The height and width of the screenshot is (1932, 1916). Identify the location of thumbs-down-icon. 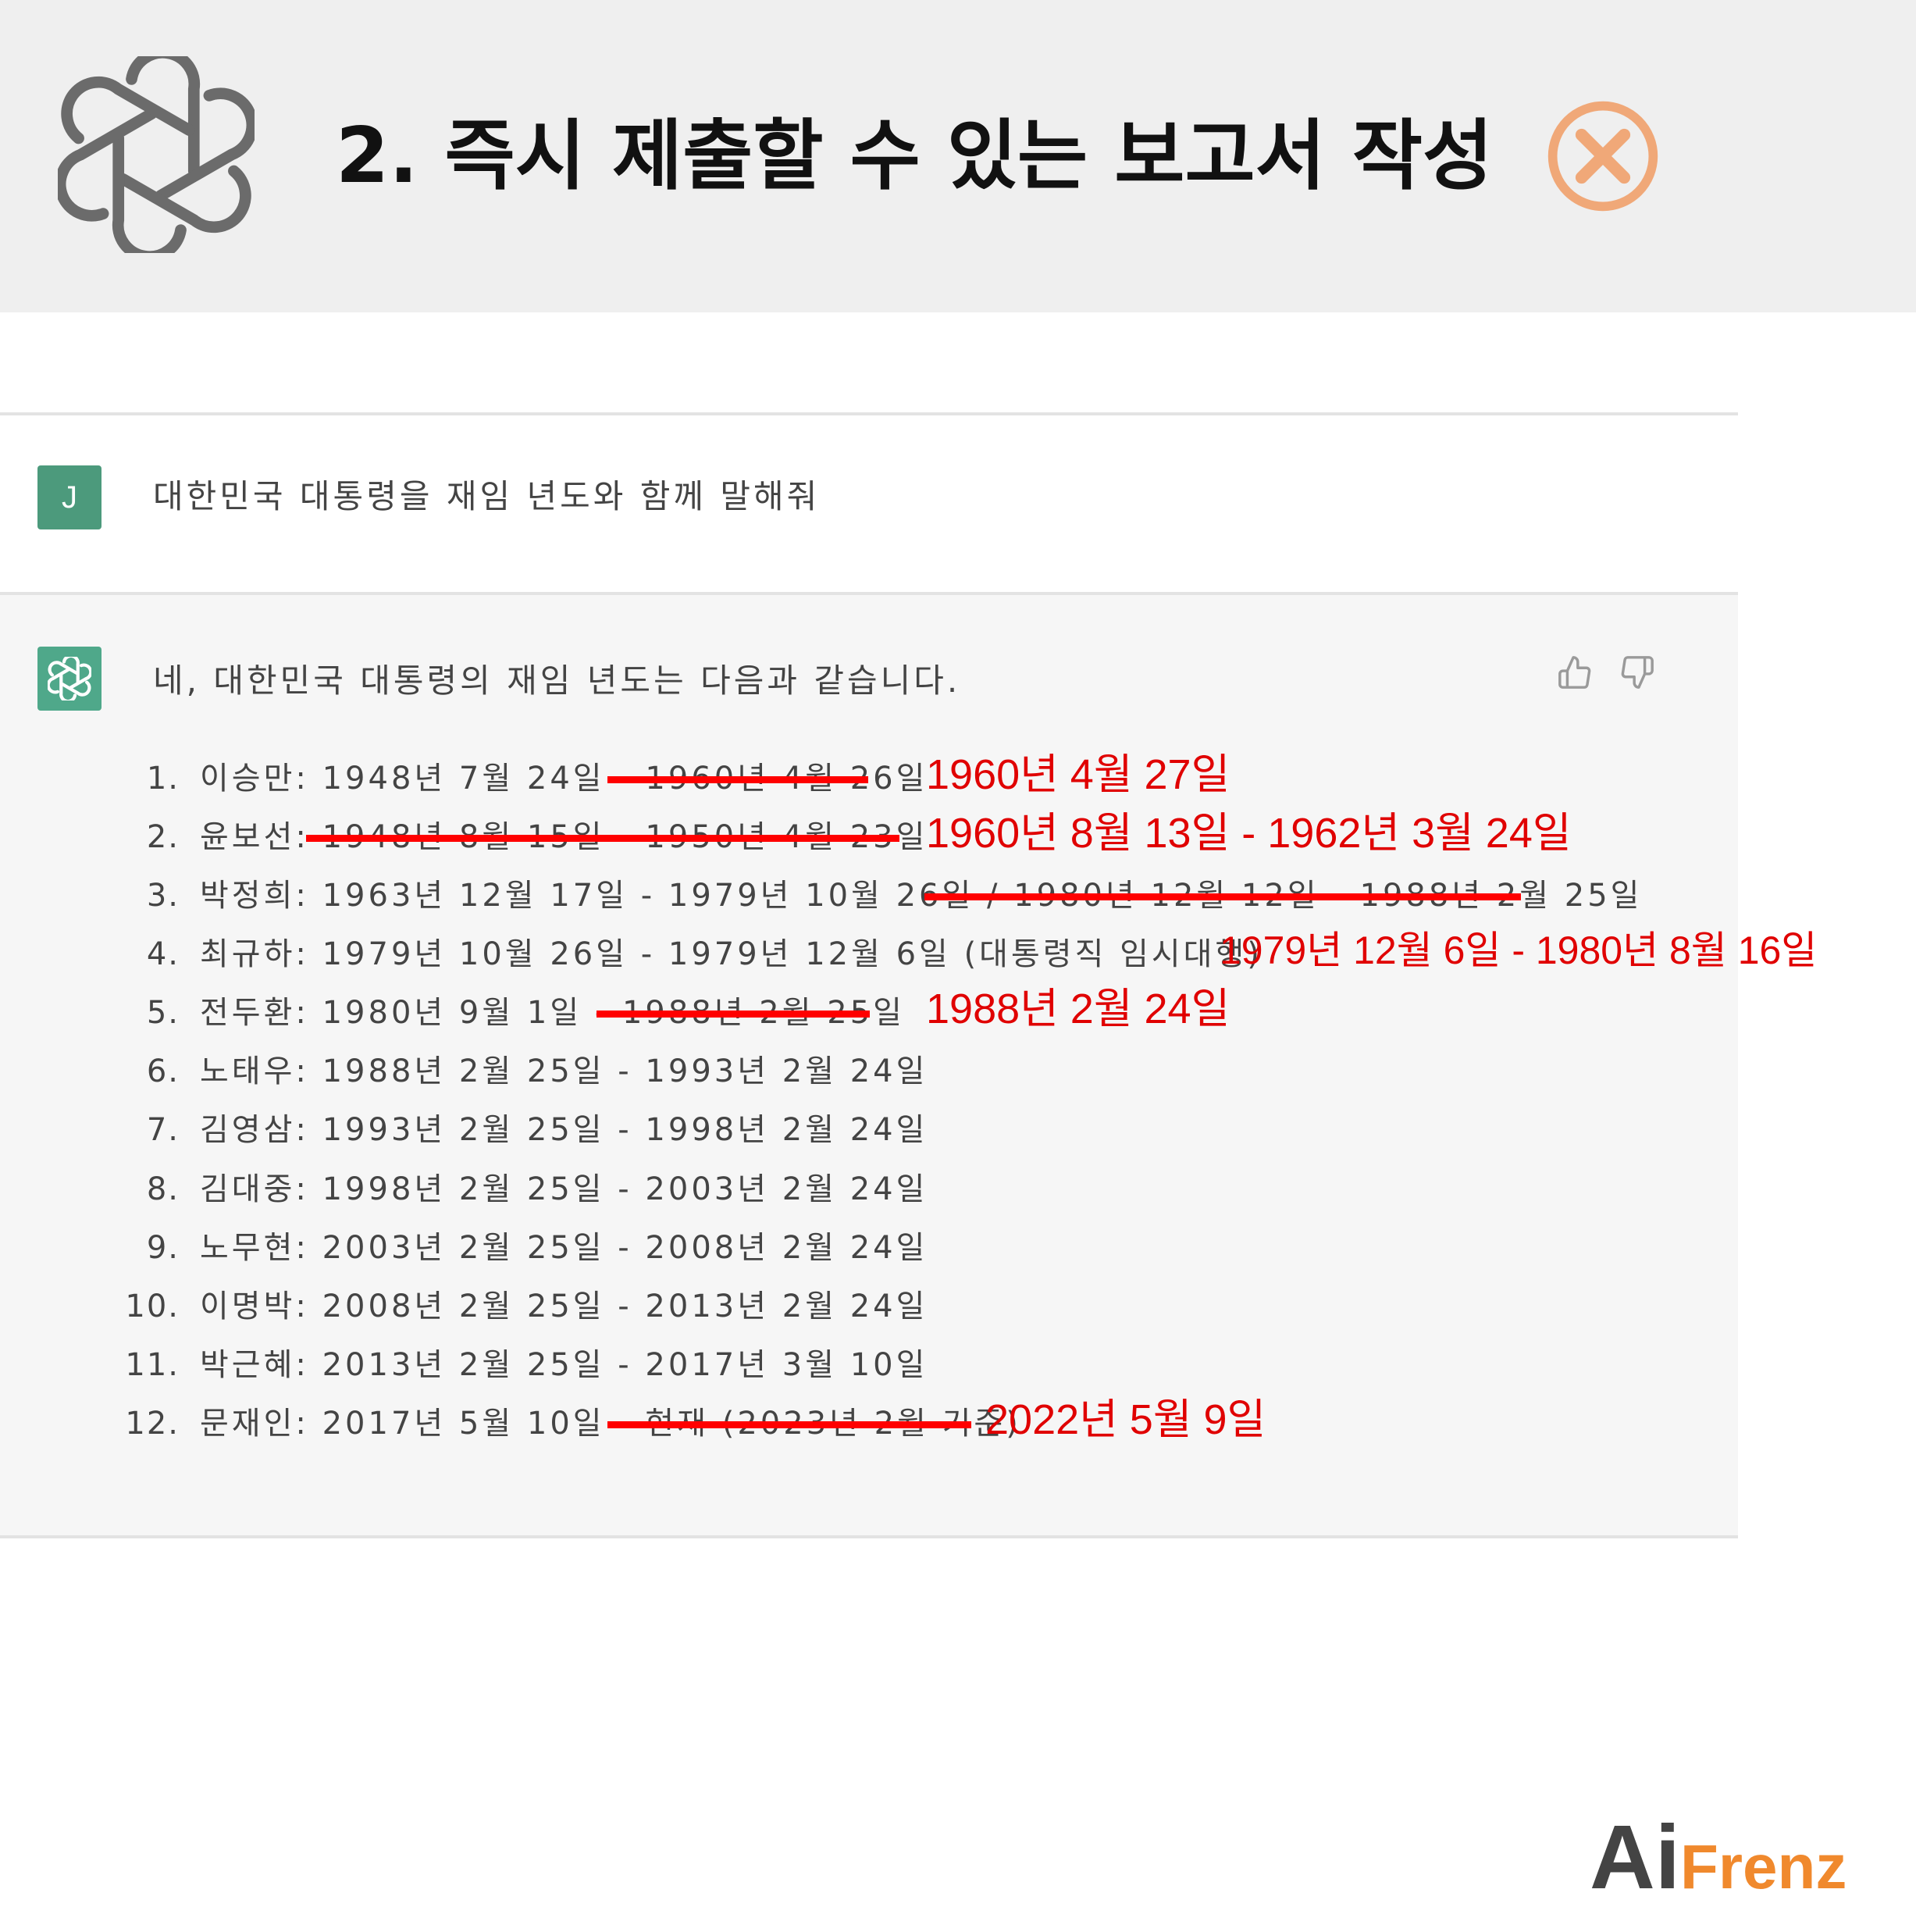
(1637, 672).